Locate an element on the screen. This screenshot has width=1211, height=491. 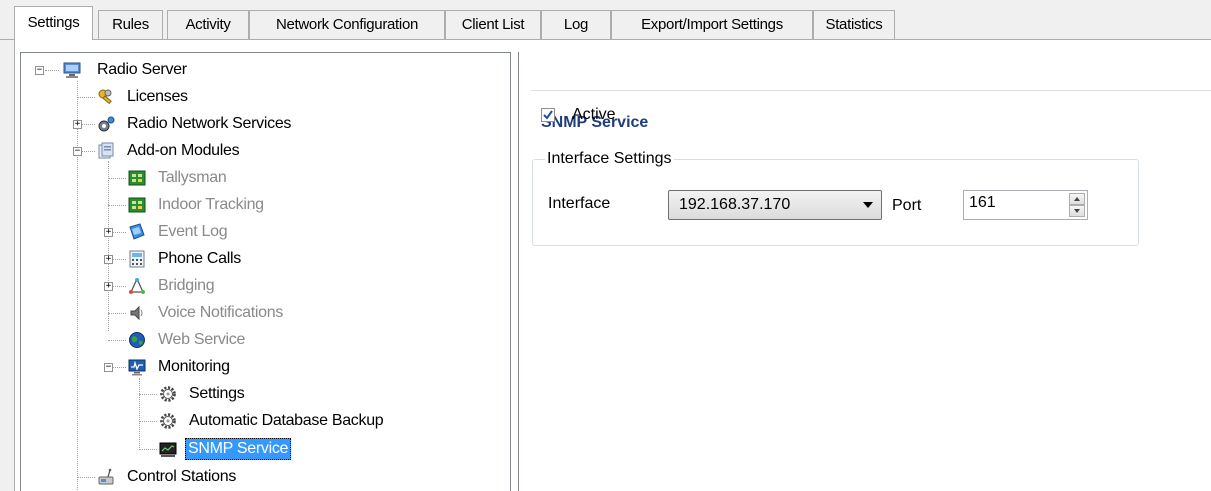
tree-item-event-log: Event Log is located at coordinates (221, 232).